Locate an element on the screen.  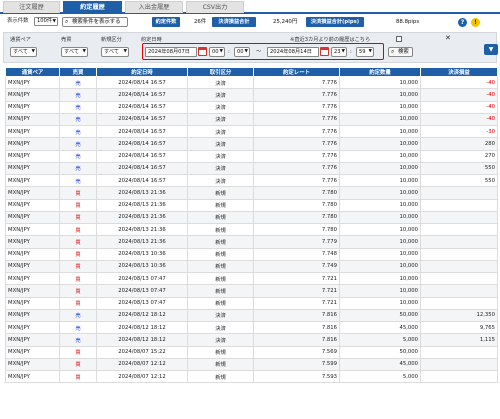
min-from-value: 00 is located at coordinates (240, 52).